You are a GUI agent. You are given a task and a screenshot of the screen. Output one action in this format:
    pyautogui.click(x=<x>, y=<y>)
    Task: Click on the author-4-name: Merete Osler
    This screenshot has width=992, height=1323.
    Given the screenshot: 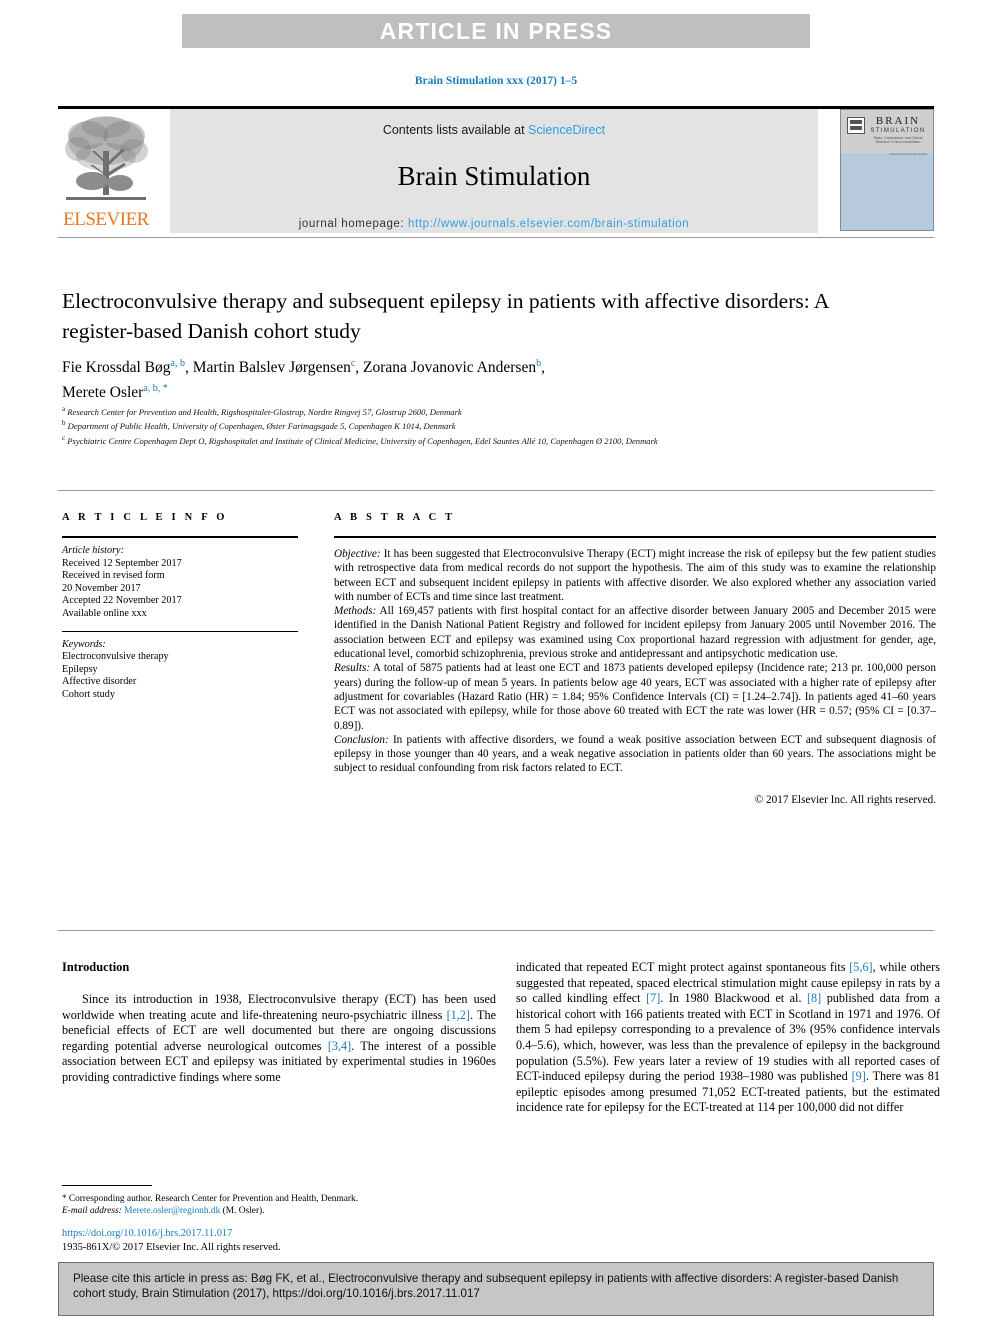 What is the action you would take?
    pyautogui.click(x=103, y=393)
    